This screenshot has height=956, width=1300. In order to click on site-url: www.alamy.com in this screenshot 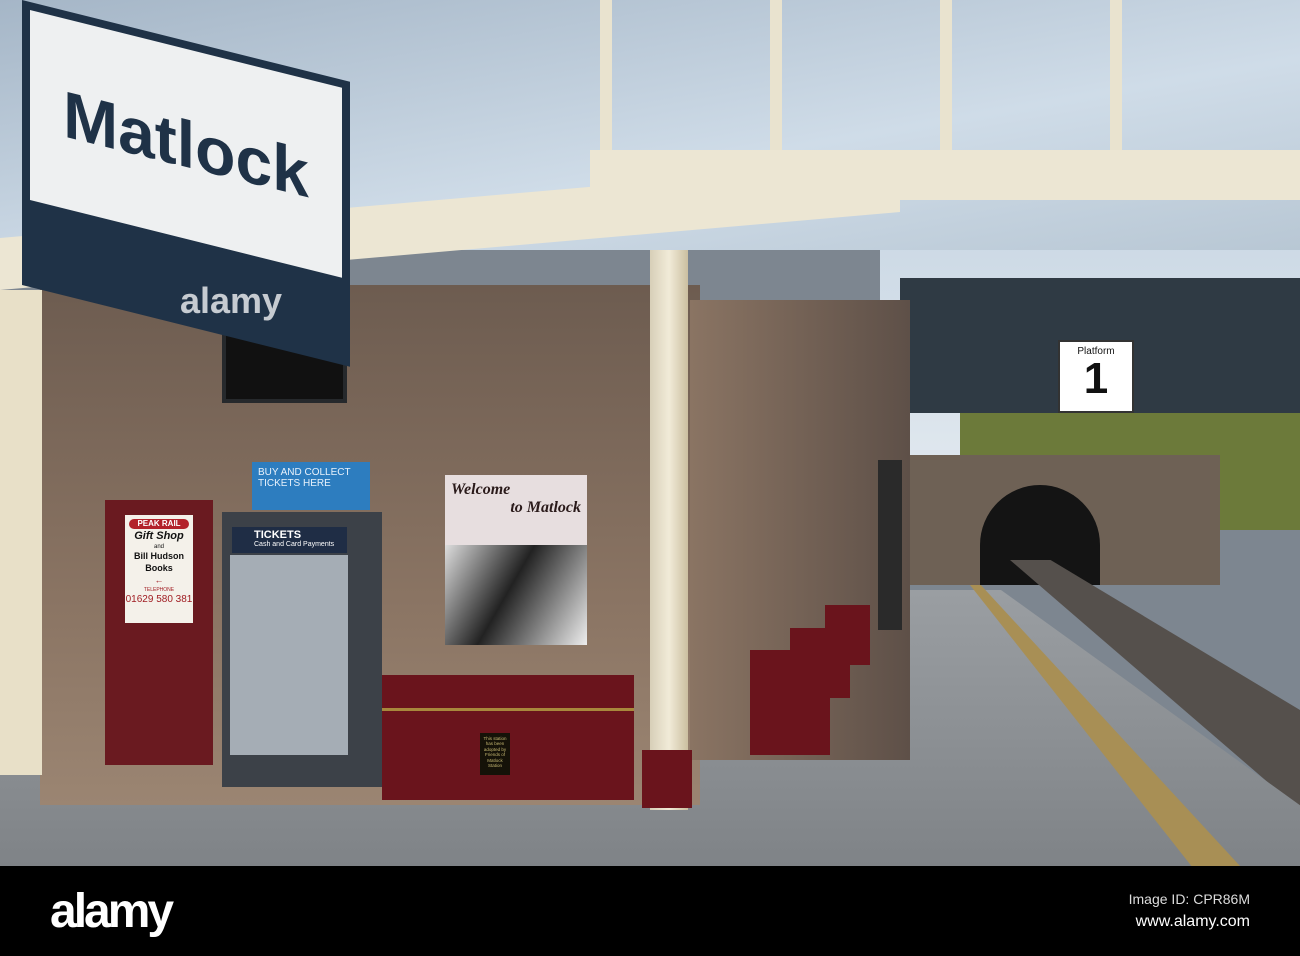, I will do `click(1193, 922)`.